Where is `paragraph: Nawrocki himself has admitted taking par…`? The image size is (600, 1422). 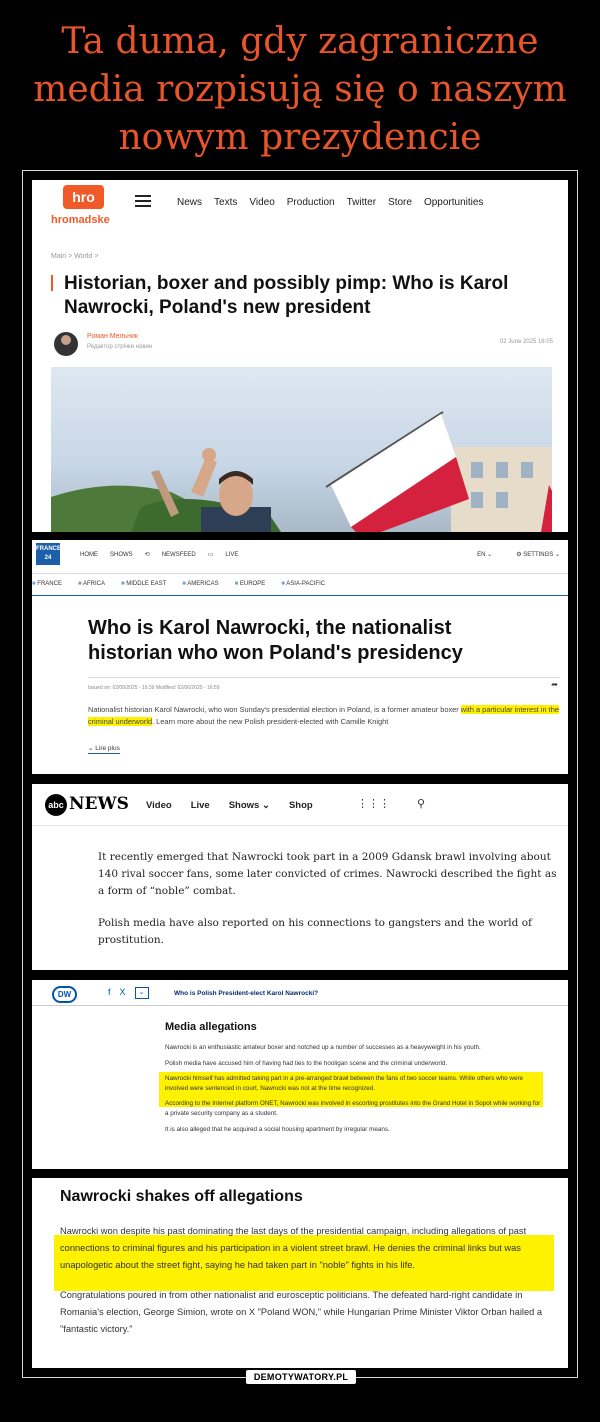 paragraph: Nawrocki himself has admitted taking par… is located at coordinates (344, 1083).